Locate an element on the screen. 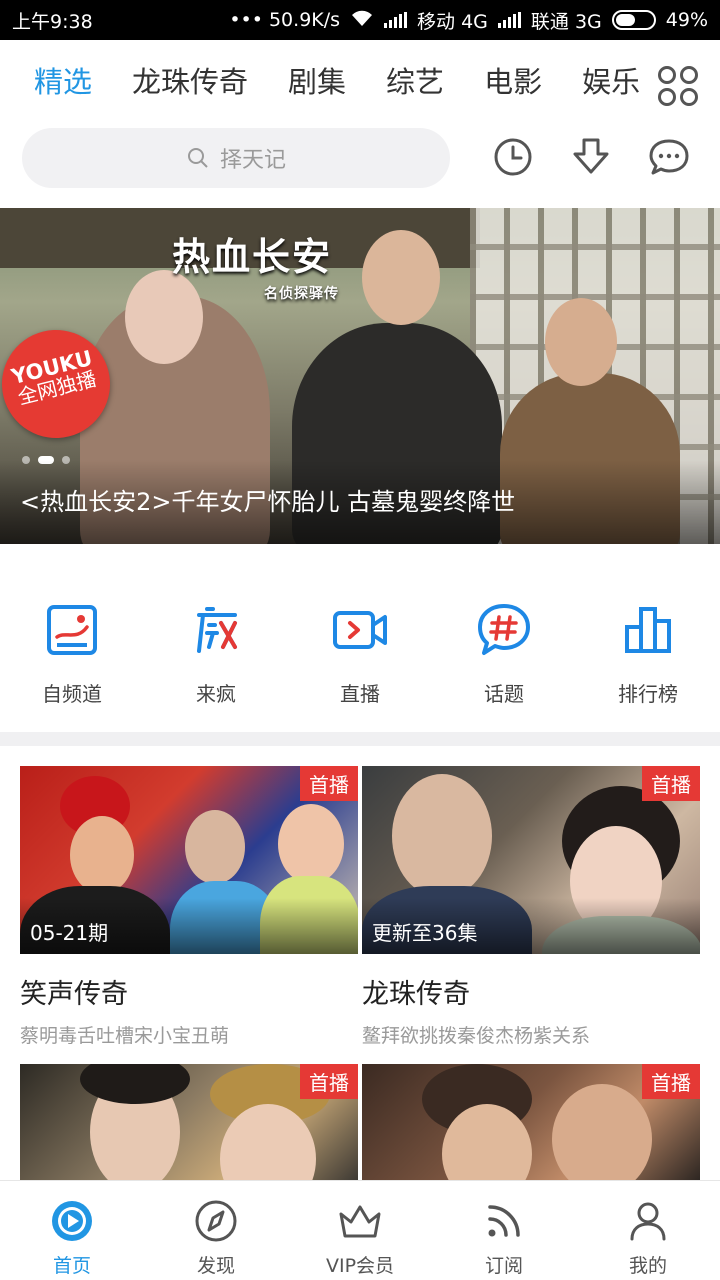 This screenshot has width=720, height=1280. wifi-icon is located at coordinates (362, 20).